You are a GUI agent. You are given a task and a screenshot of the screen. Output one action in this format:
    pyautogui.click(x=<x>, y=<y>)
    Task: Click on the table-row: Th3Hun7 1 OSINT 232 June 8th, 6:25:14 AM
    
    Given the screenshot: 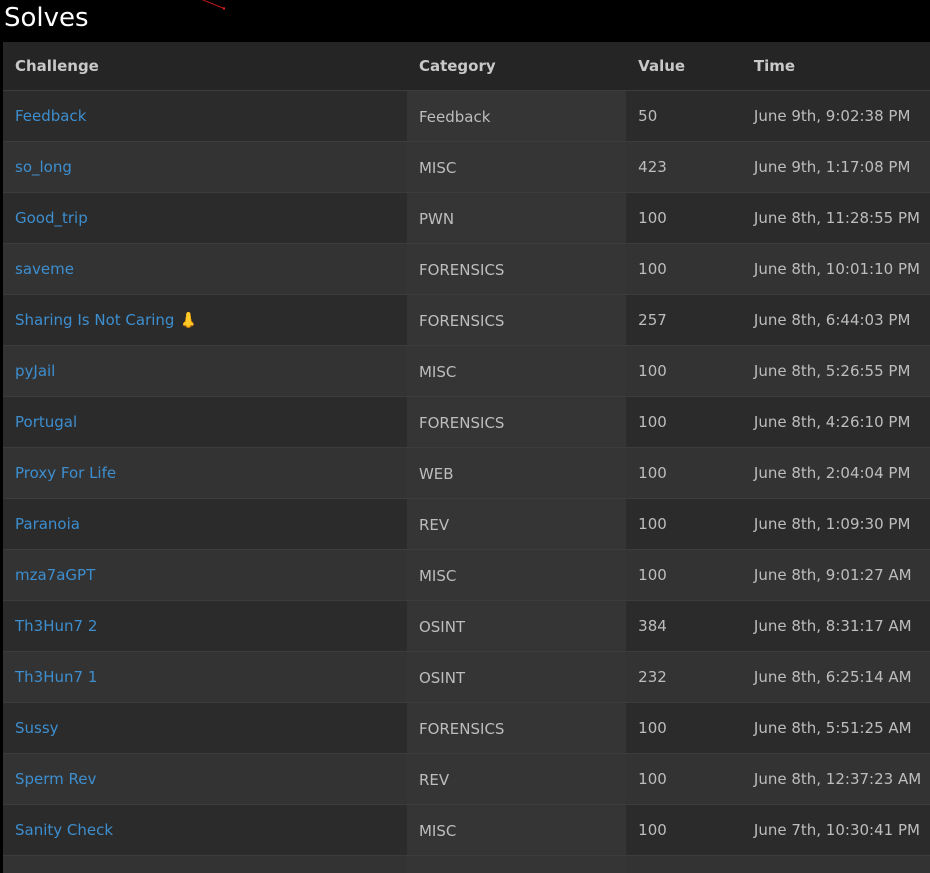 What is the action you would take?
    pyautogui.click(x=466, y=677)
    